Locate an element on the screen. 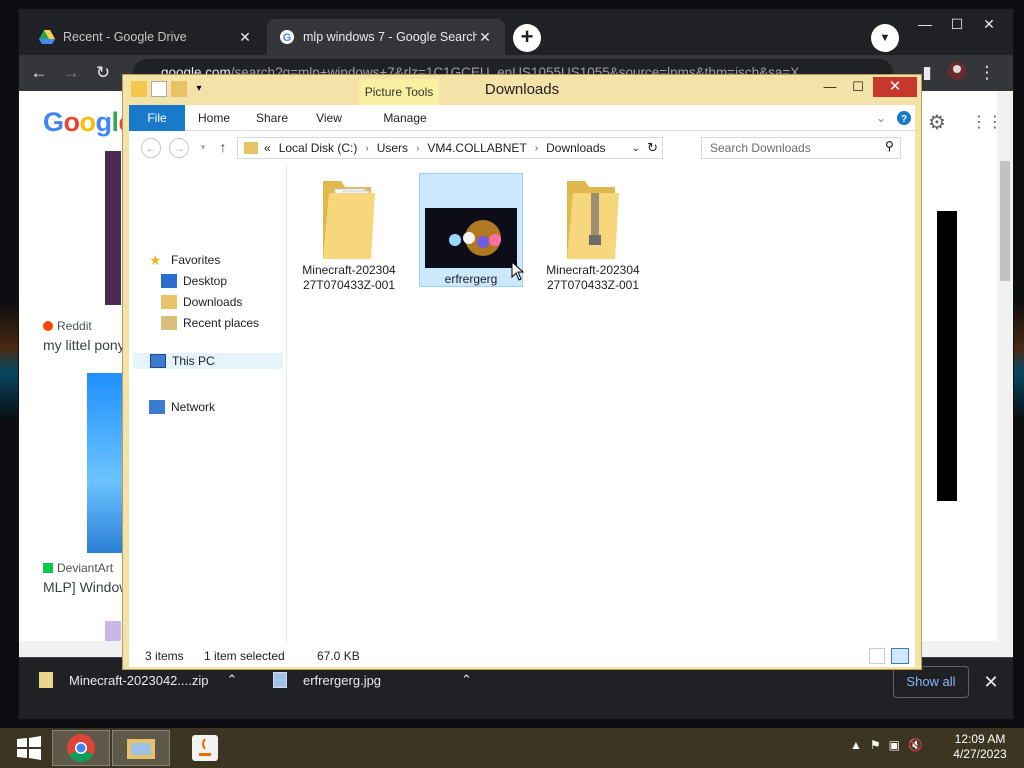 The image size is (1024, 768). flag-icon: ⚑ is located at coordinates (875, 745).